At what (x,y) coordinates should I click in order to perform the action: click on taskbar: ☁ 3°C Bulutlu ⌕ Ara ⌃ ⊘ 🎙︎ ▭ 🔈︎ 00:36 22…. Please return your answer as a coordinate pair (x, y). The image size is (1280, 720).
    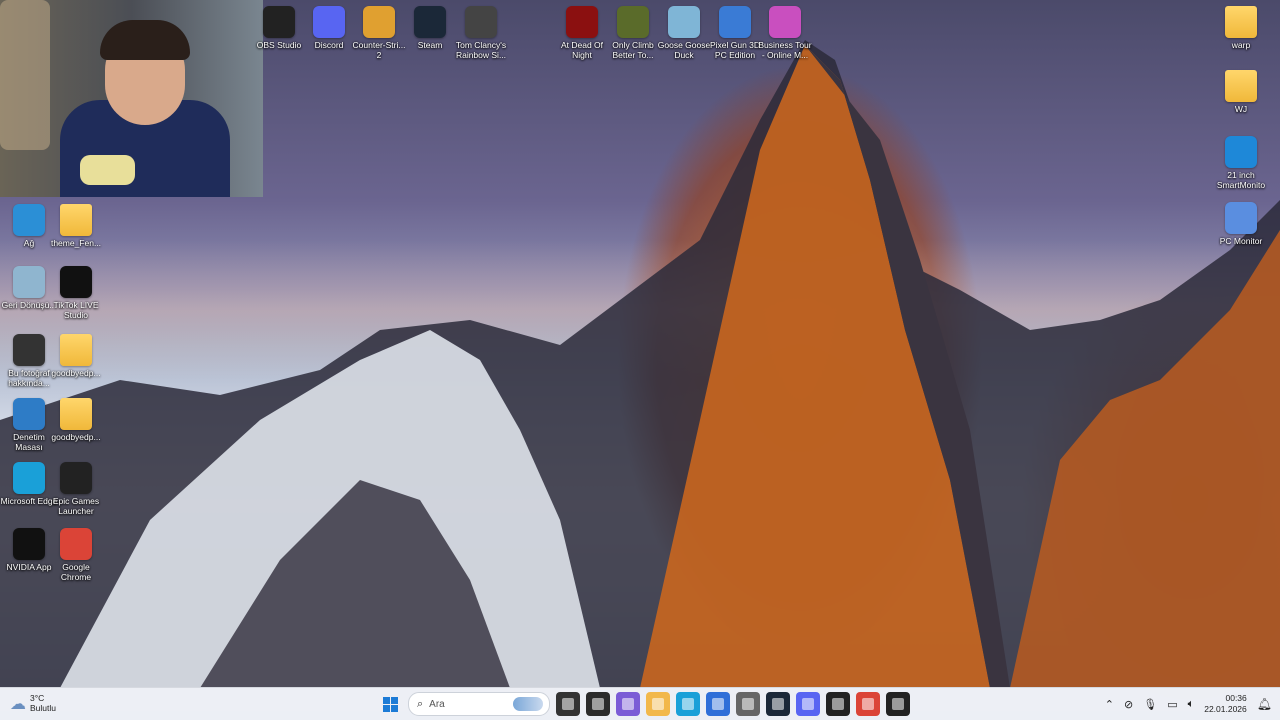
    Looking at the image, I should click on (640, 703).